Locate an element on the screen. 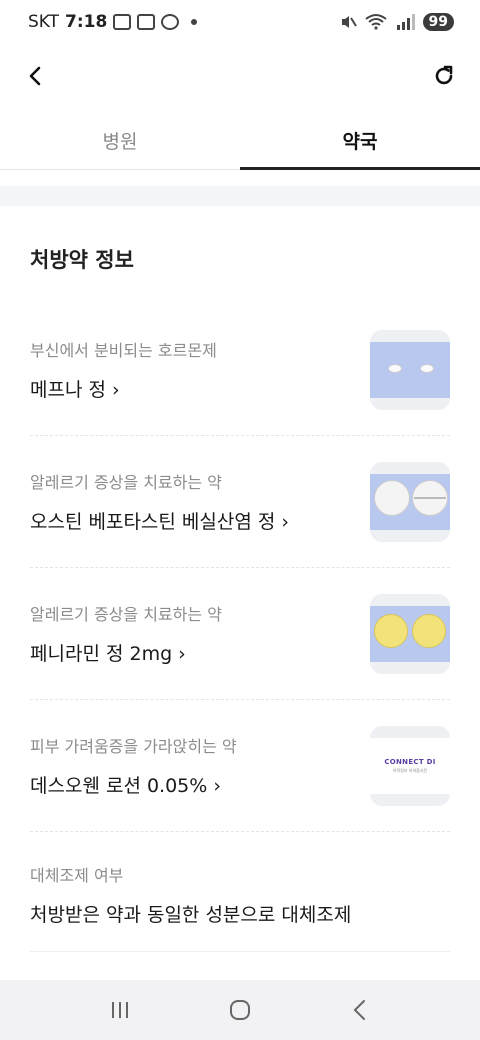 Image resolution: width=480 pixels, height=1040 pixels. substitution-label: 대체조제 여부 is located at coordinates (77, 875).